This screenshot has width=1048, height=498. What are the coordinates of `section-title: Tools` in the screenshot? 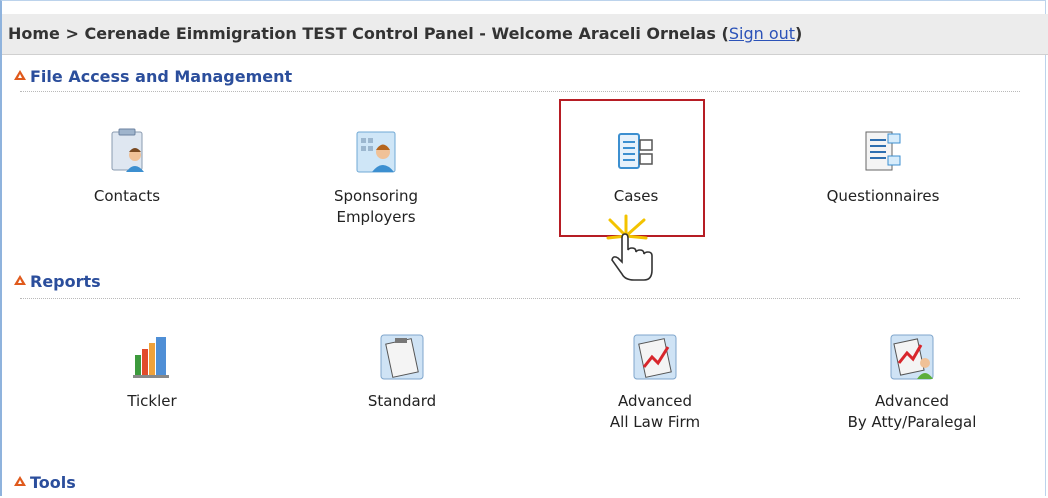 It's located at (53, 482).